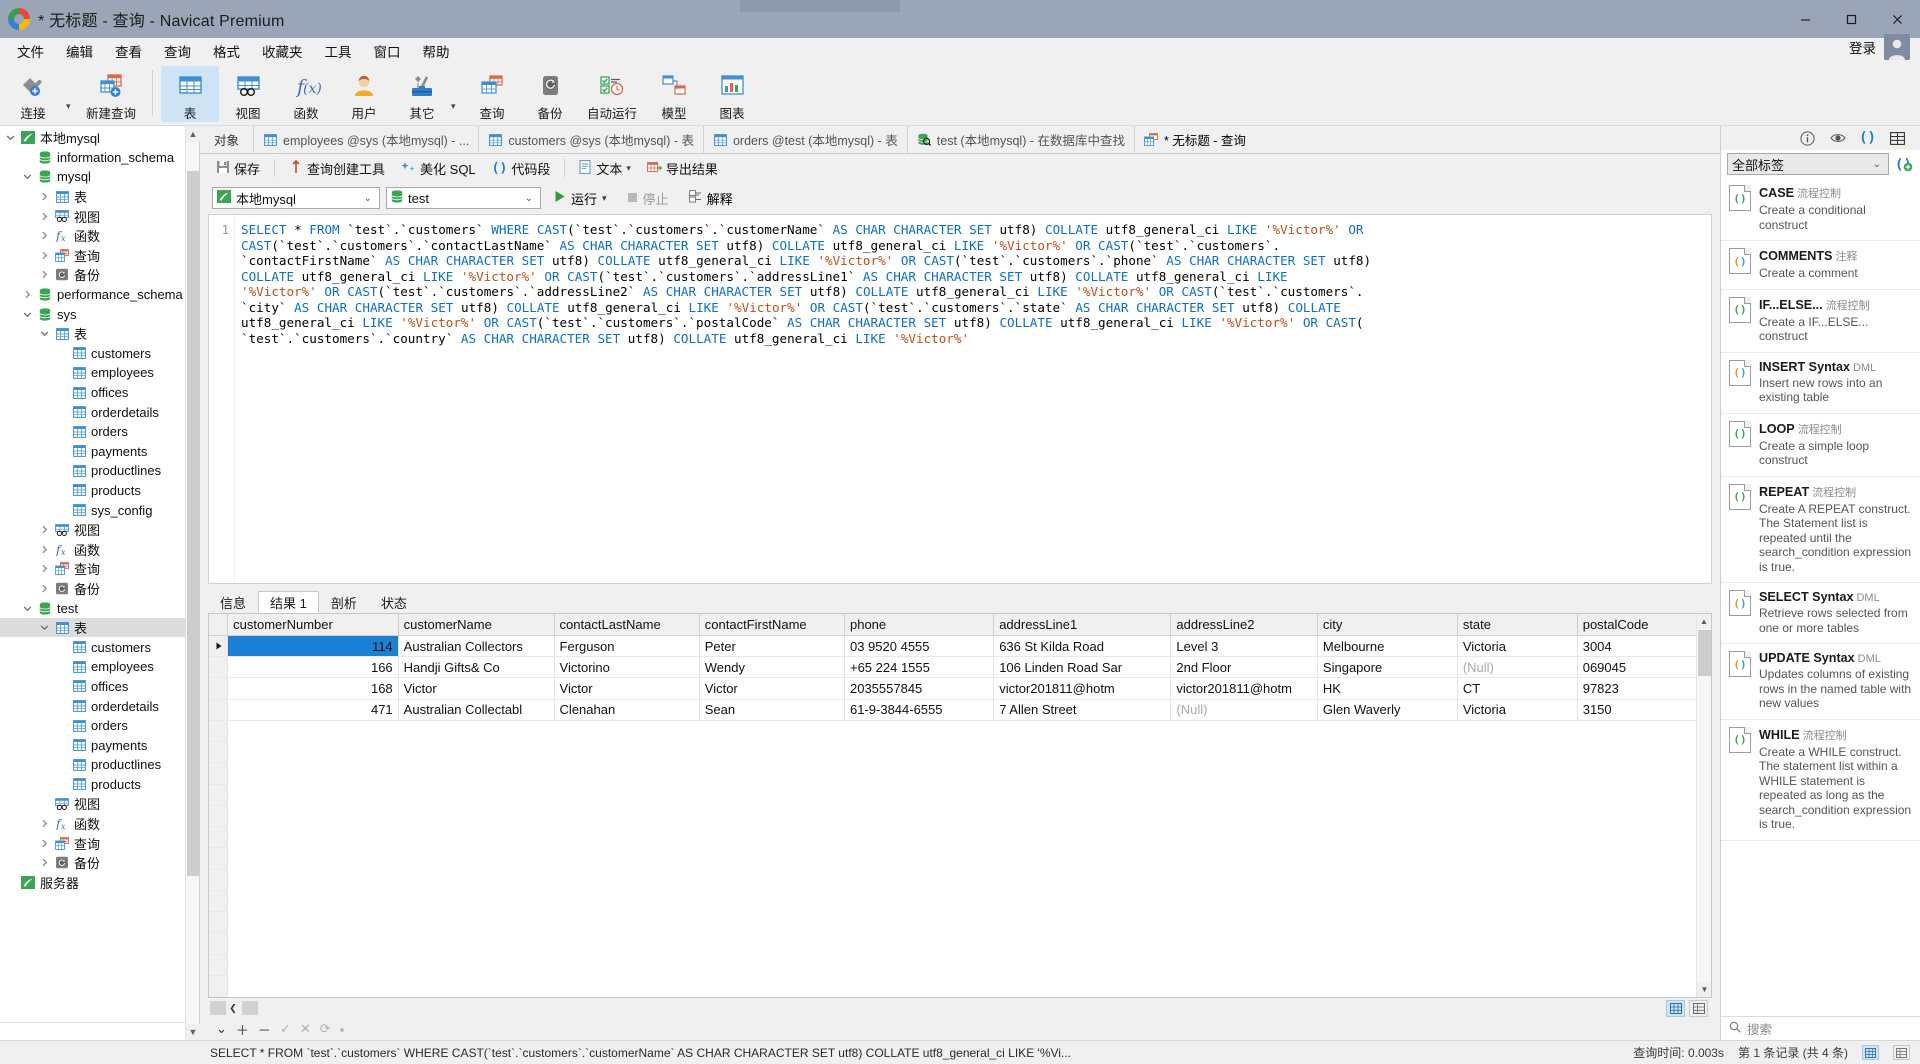  What do you see at coordinates (99, 354) in the screenshot?
I see `tree-node-customers: customers` at bounding box center [99, 354].